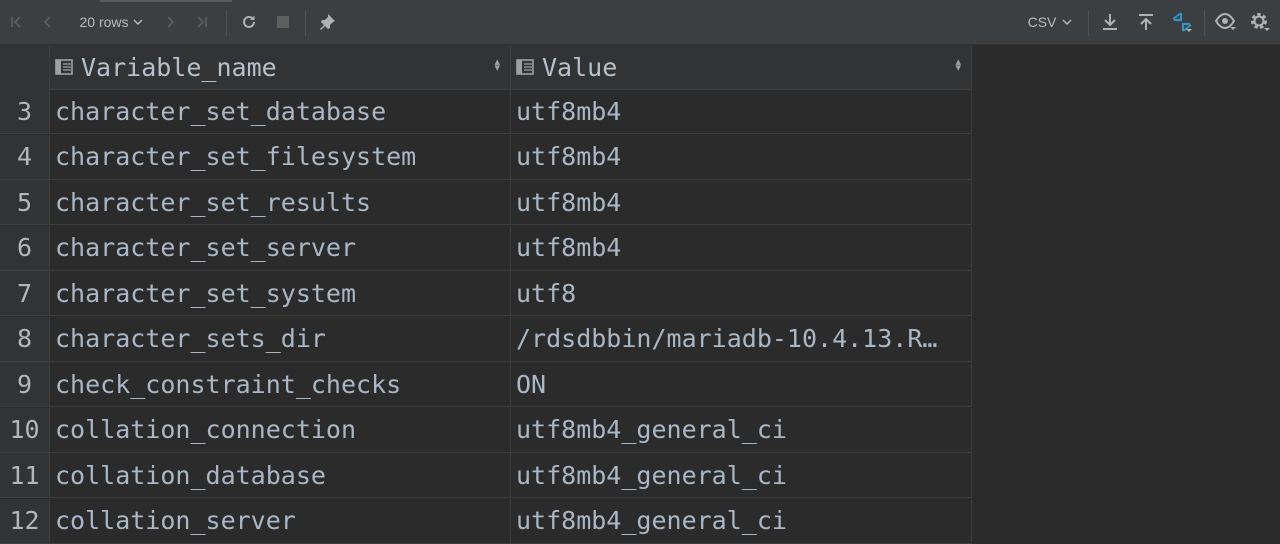  Describe the element at coordinates (1260, 22) in the screenshot. I see `gear-icon` at that location.